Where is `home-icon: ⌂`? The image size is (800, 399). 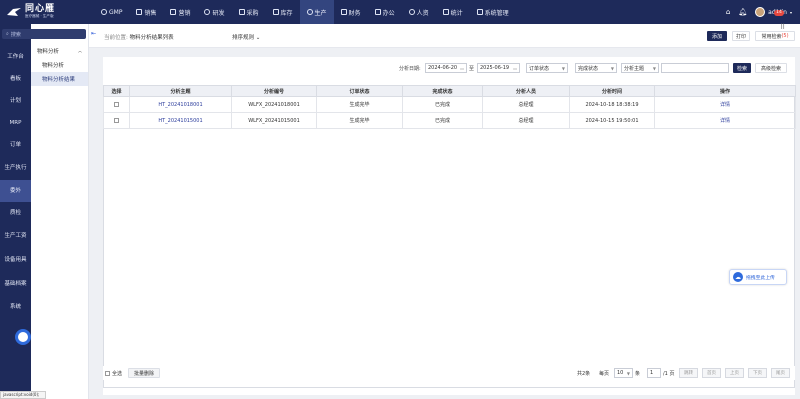
home-icon: ⌂ is located at coordinates (728, 12).